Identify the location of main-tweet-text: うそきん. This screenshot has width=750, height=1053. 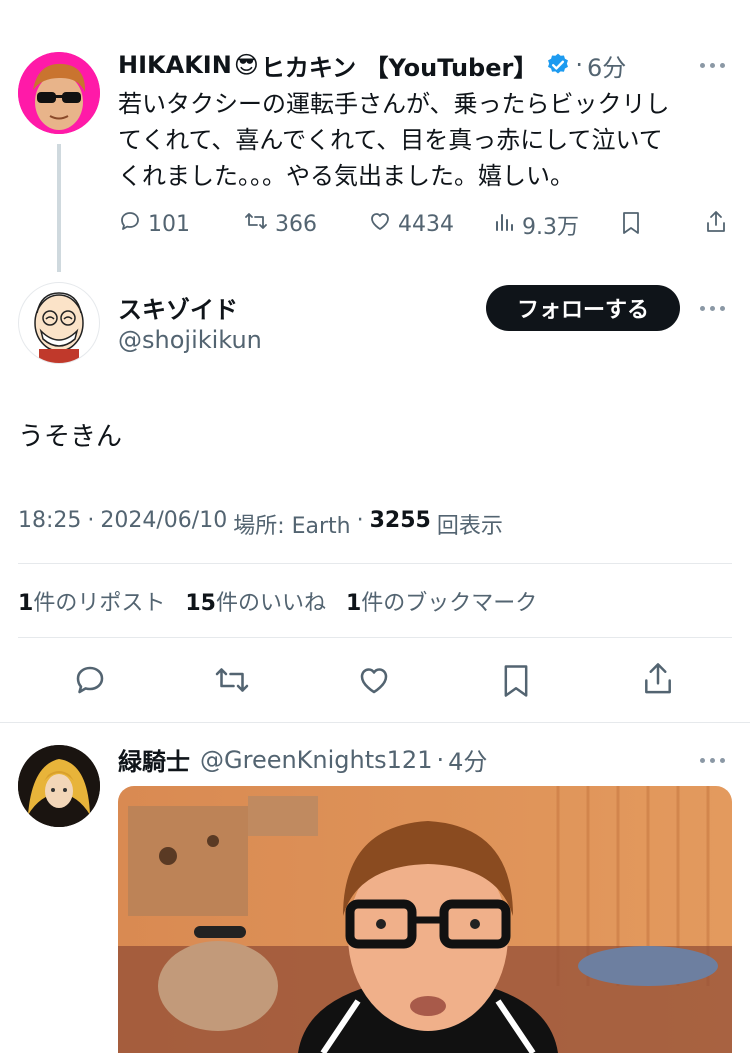
(70, 437).